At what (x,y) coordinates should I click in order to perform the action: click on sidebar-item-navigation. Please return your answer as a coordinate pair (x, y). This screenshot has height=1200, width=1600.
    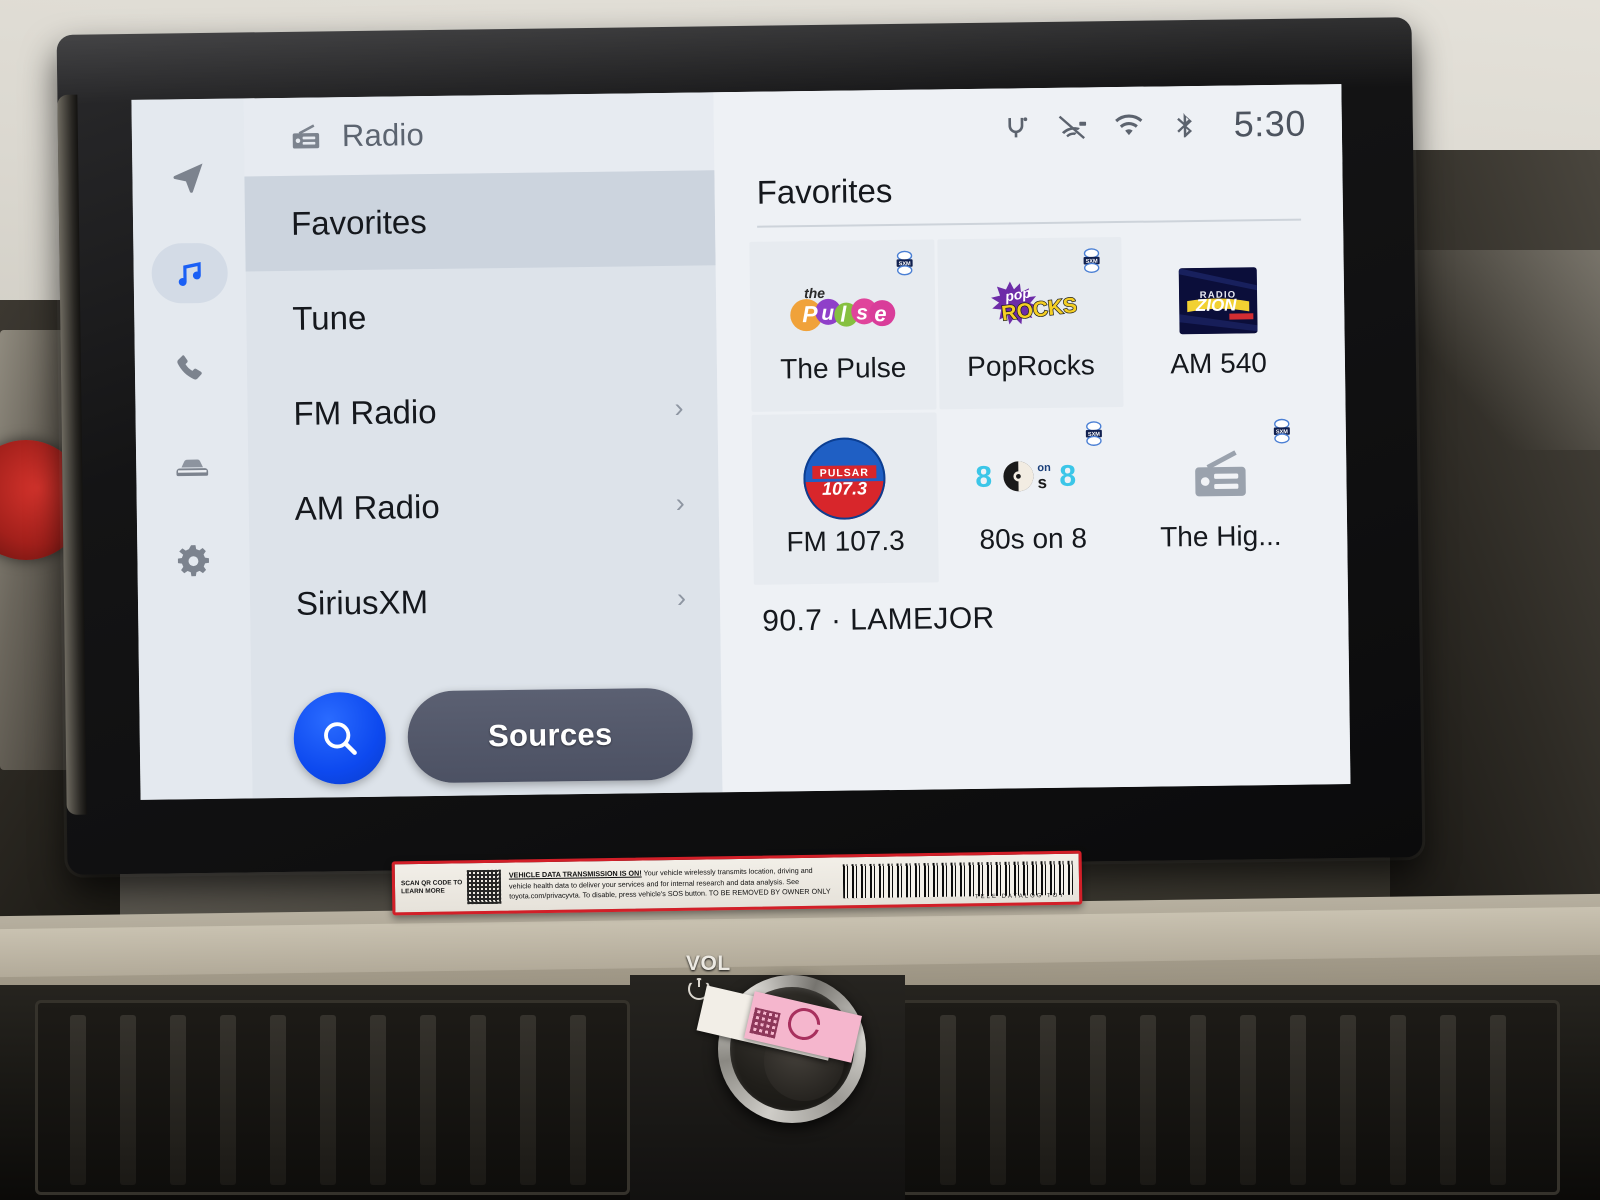
    Looking at the image, I should click on (188, 177).